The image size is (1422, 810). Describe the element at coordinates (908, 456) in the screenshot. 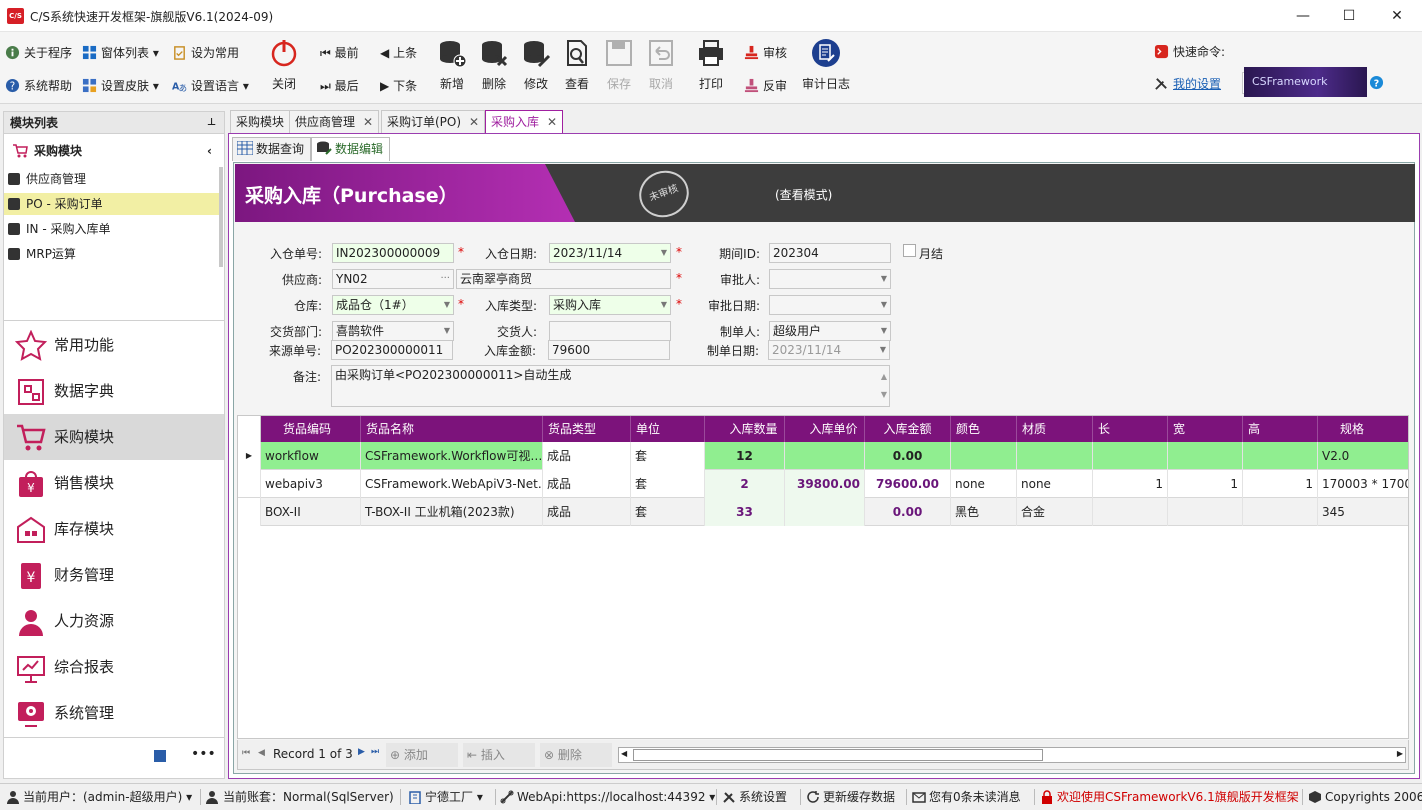

I see `cell-amount: 0.00` at that location.